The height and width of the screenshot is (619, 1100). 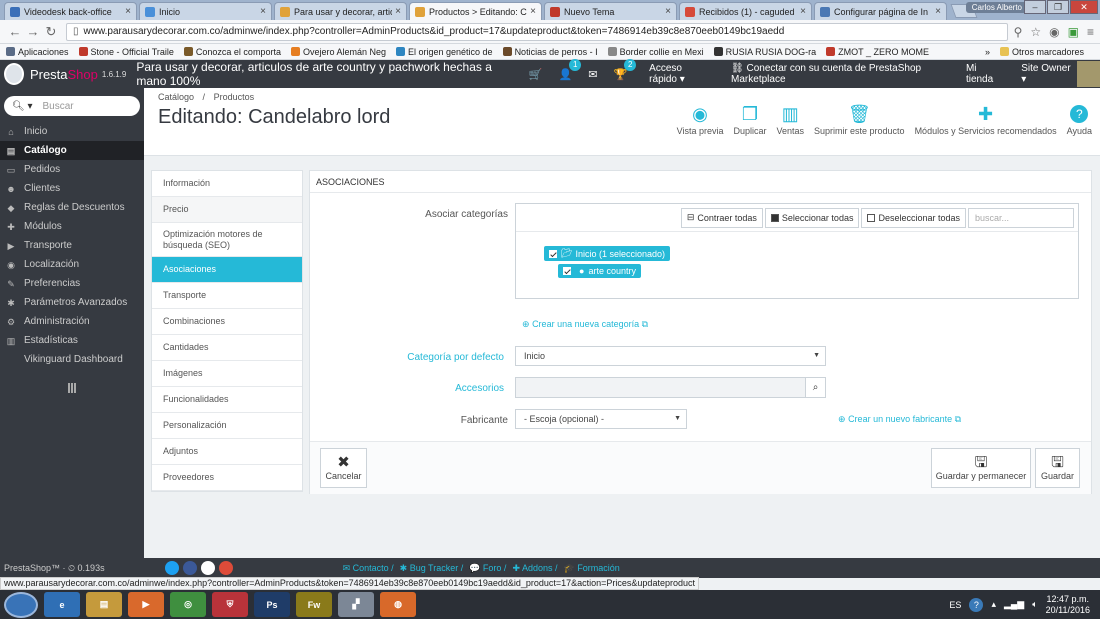 I want to click on footer-link: 🎓 Formación, so click(x=592, y=568).